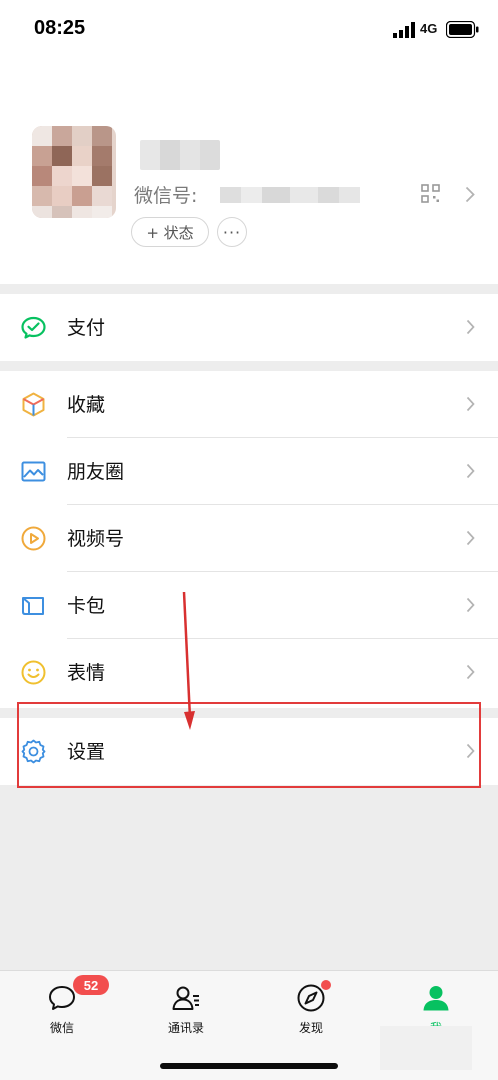 This screenshot has height=1080, width=498. I want to click on menu-item-card-wallet: 卡包, so click(249, 605).